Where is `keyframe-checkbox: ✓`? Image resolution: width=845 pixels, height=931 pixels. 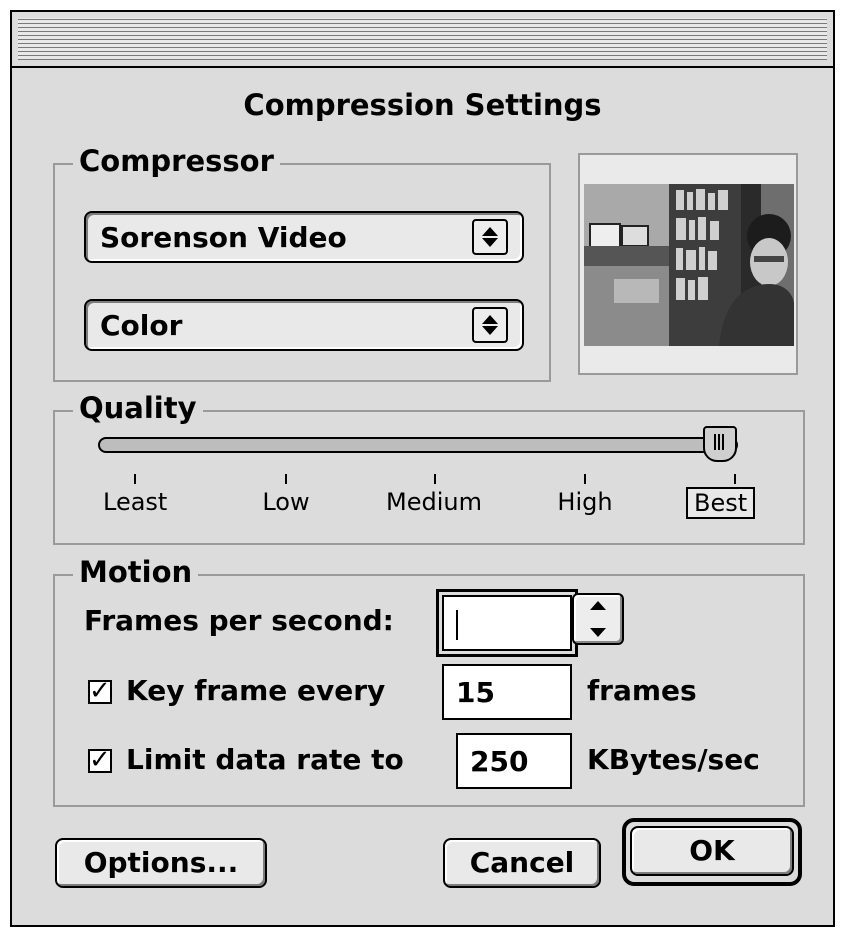
keyframe-checkbox: ✓ is located at coordinates (100, 691).